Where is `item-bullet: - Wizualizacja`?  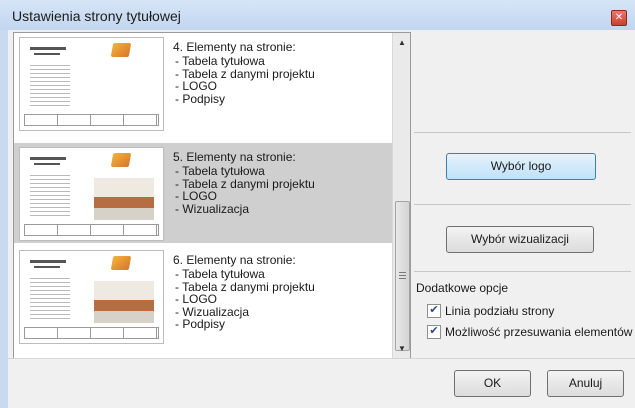
item-bullet: - Wizualizacja is located at coordinates (212, 208).